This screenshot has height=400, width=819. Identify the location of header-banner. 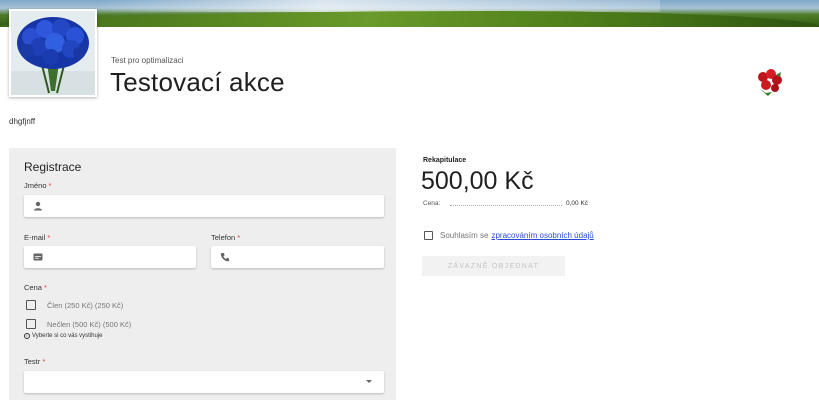
(409, 13).